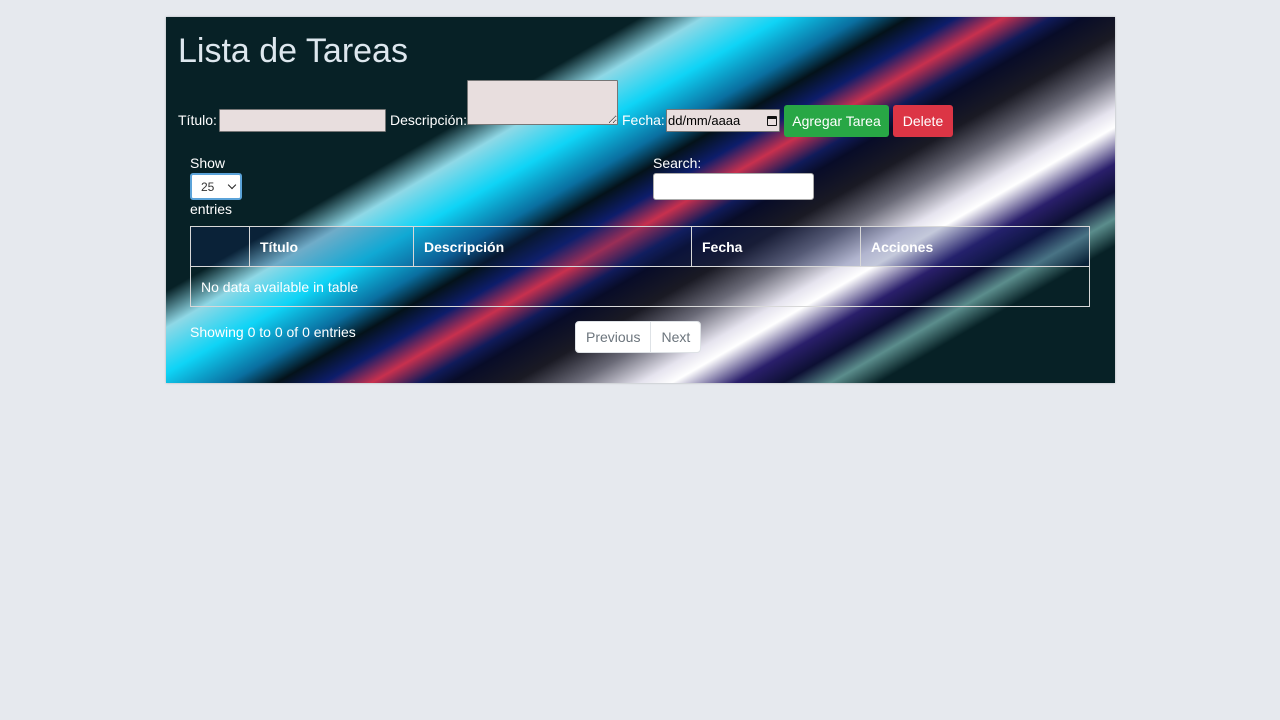 This screenshot has width=1280, height=720. I want to click on agregar-tarea-button: Agregar Tarea, so click(836, 121).